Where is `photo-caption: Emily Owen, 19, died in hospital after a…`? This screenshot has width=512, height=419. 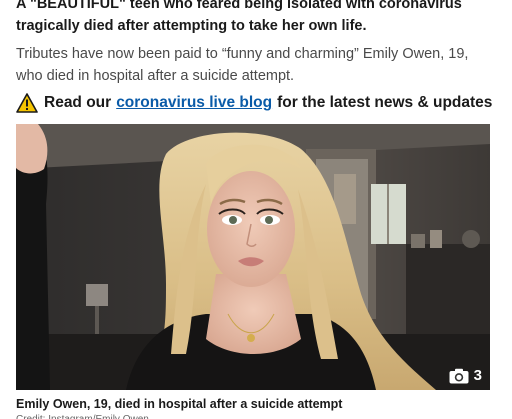
photo-caption: Emily Owen, 19, died in hospital after a… is located at coordinates (179, 404).